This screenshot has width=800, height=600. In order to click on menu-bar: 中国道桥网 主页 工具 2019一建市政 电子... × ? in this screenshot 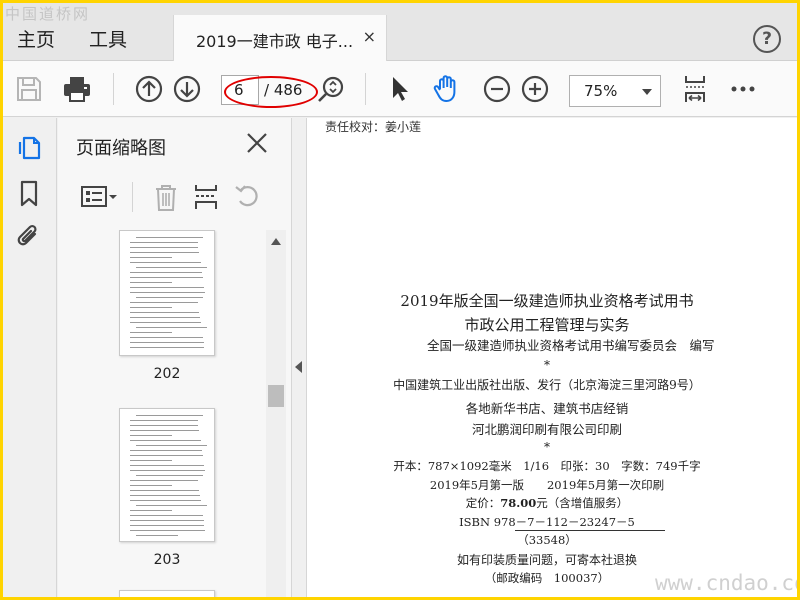, I will do `click(400, 32)`.